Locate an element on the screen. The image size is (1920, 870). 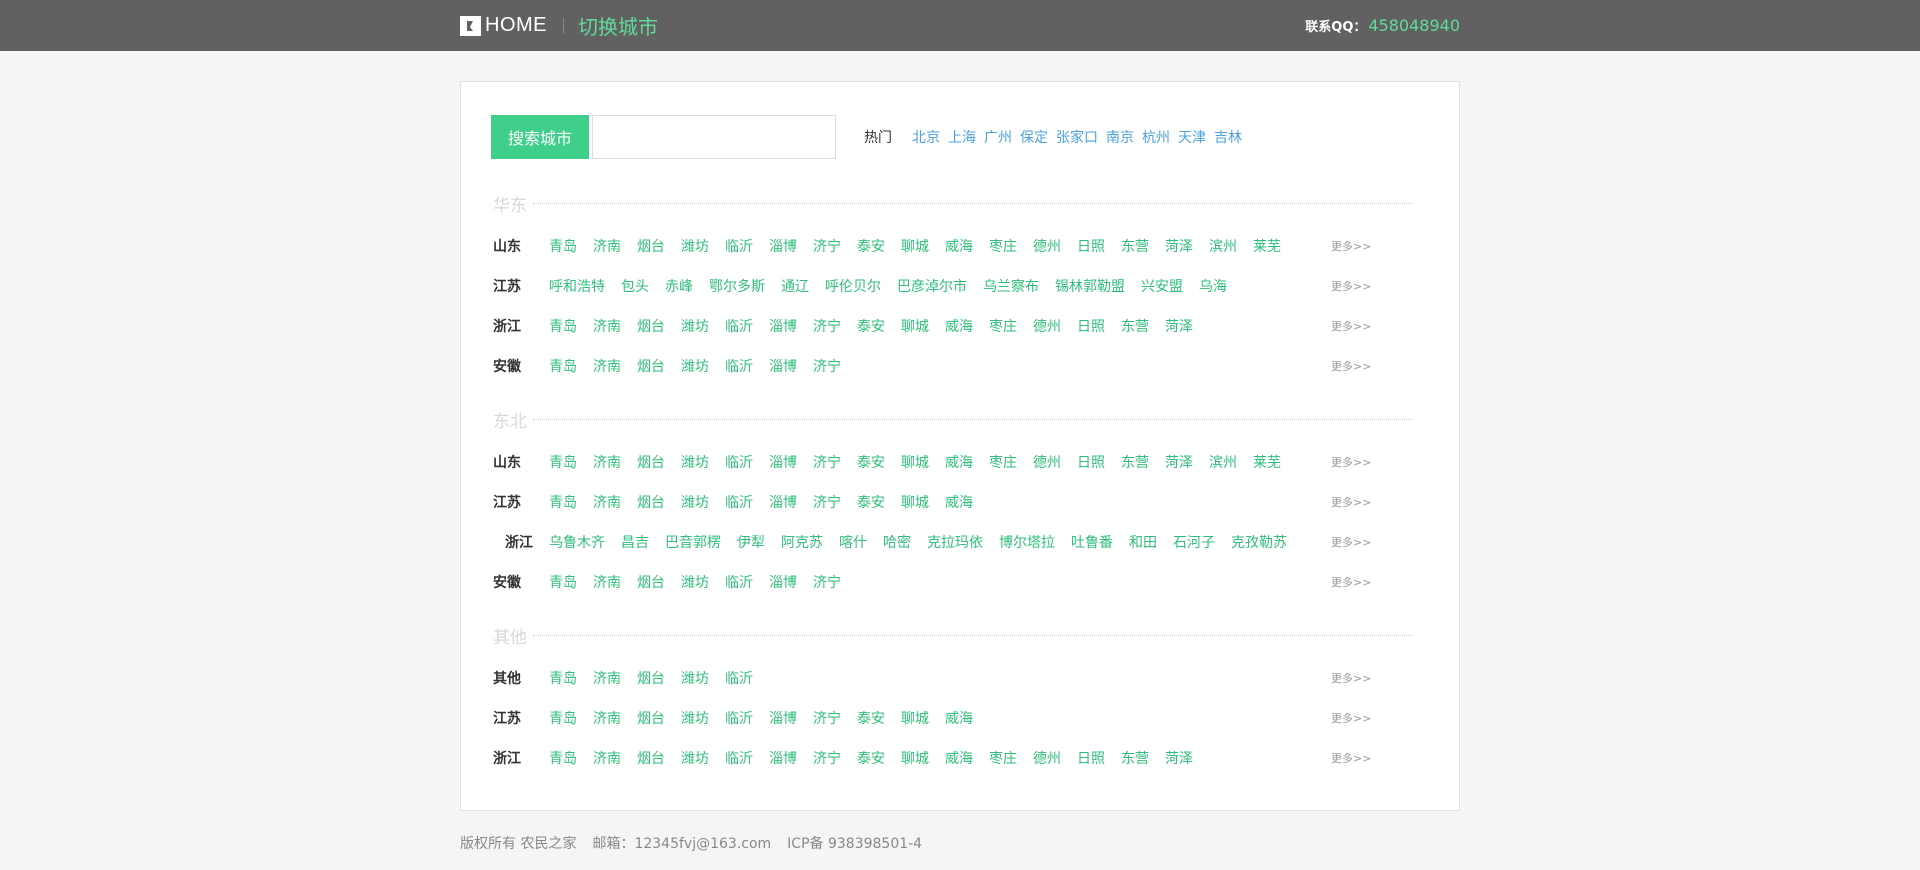
hot-city-link: 吉林 is located at coordinates (1228, 137).